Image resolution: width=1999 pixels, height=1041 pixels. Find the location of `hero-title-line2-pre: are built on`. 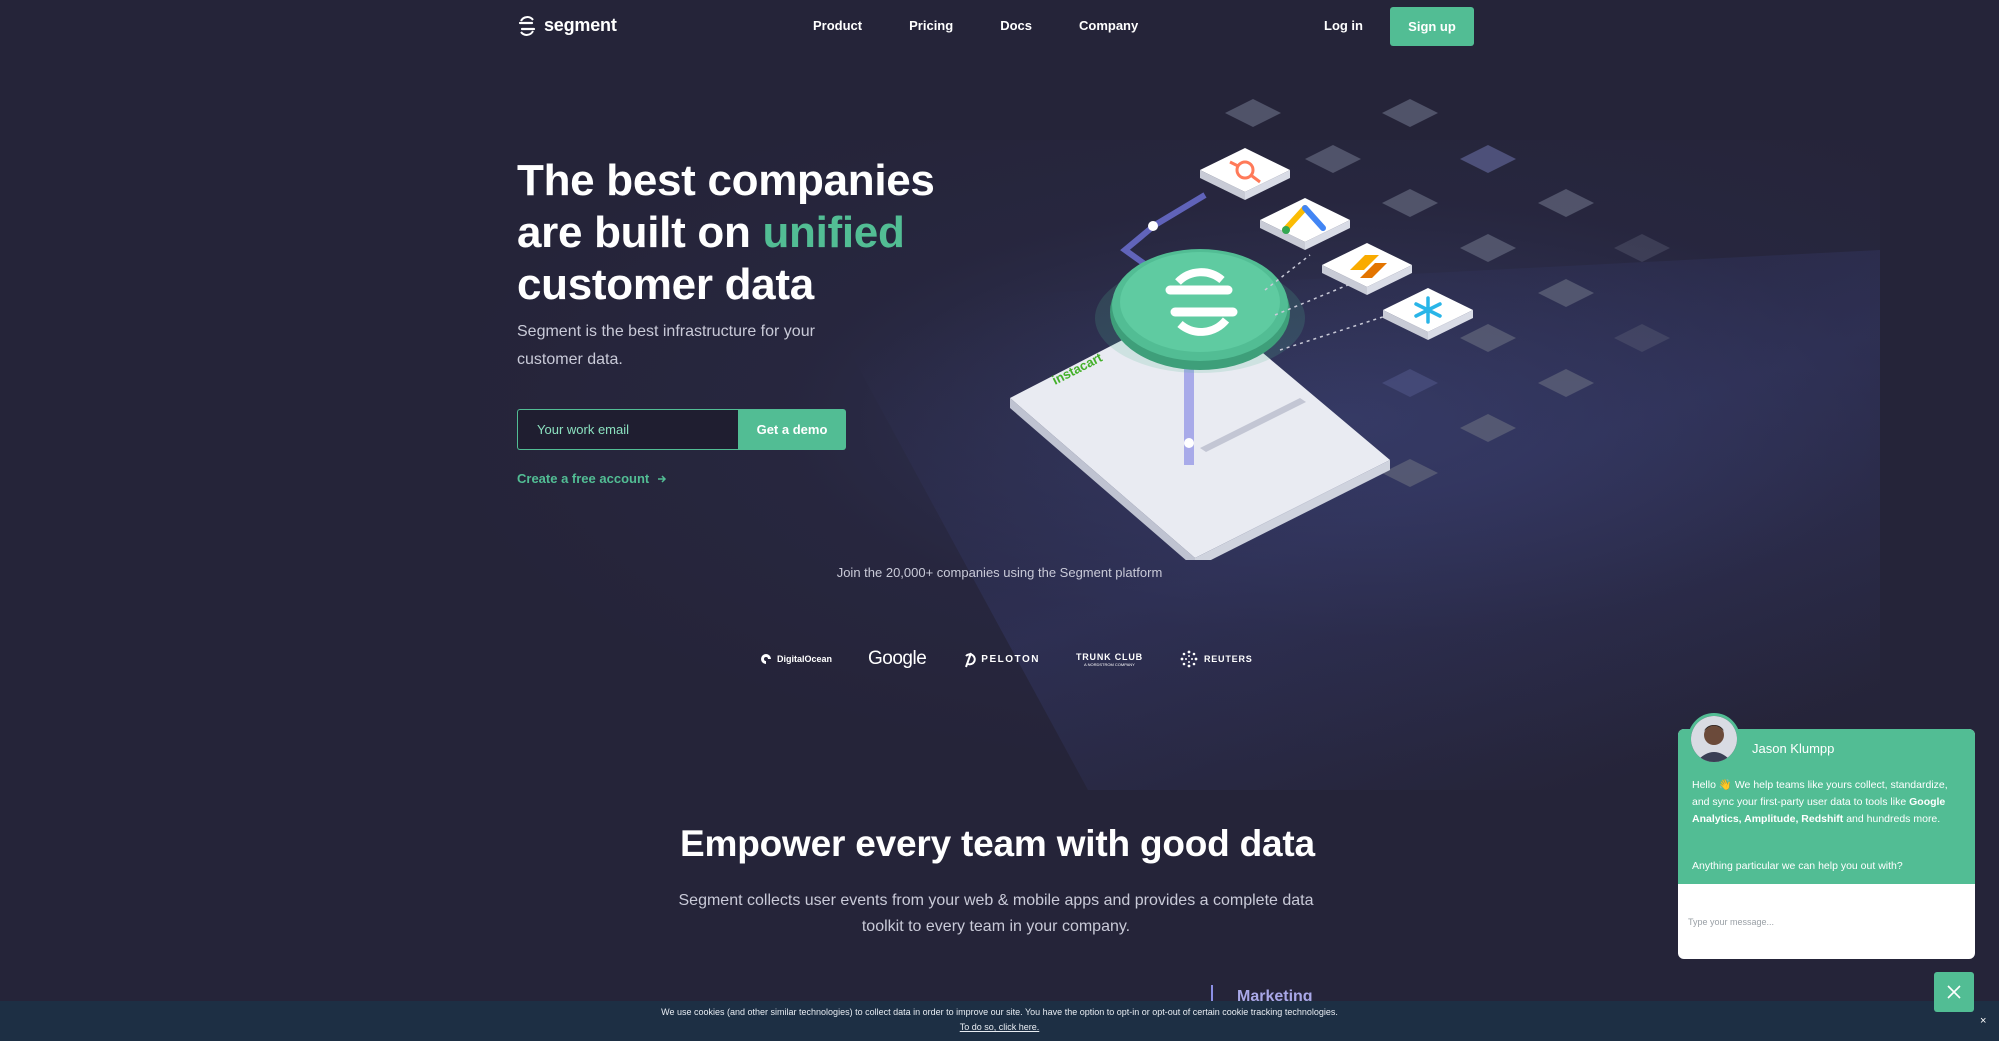

hero-title-line2-pre: are built on is located at coordinates (640, 232).